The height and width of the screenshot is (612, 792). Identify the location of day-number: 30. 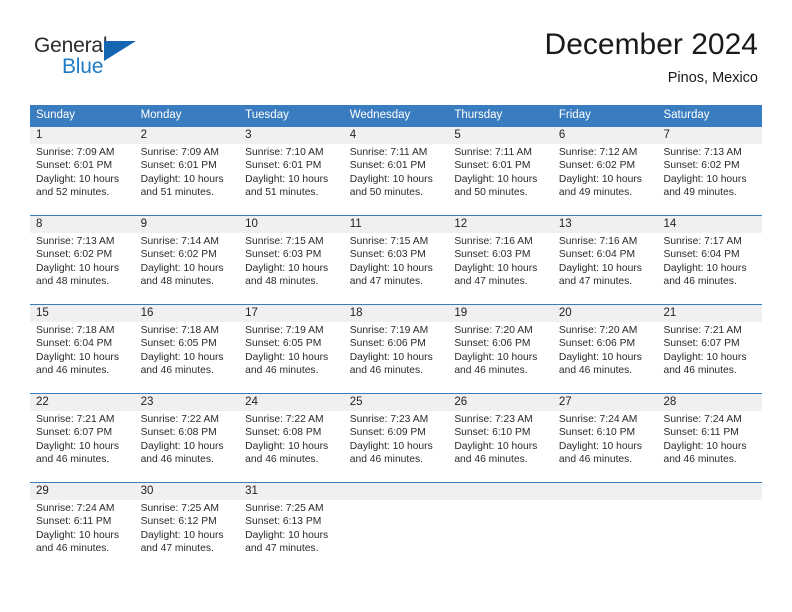
(187, 491).